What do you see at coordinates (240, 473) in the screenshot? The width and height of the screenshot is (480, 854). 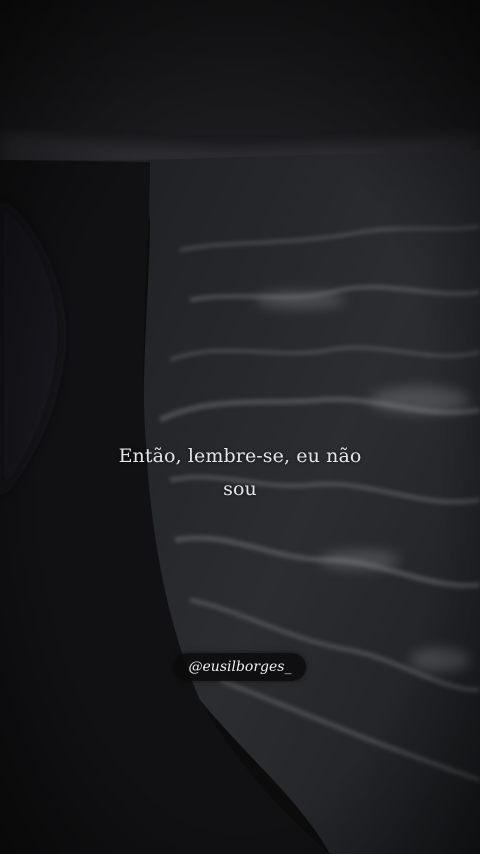 I see `quote-text: Então, lembre-se, eu não sou` at bounding box center [240, 473].